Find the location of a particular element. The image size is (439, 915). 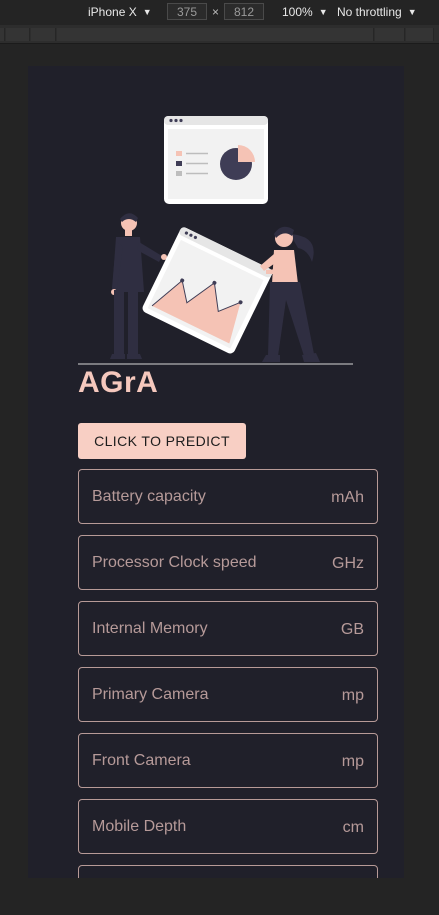

device-name: iPhone X is located at coordinates (112, 12).